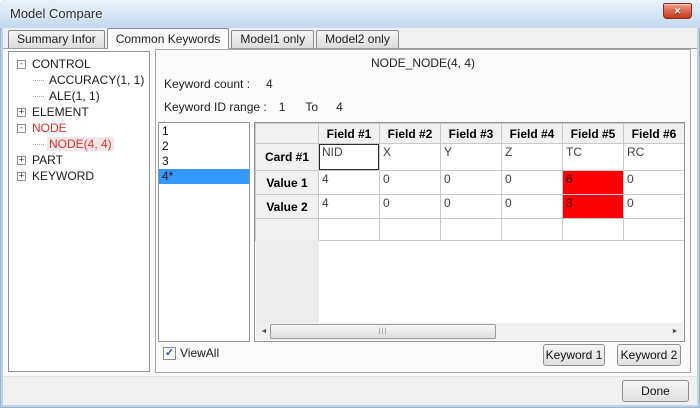 The width and height of the screenshot is (700, 408). I want to click on list-item: 2, so click(204, 146).